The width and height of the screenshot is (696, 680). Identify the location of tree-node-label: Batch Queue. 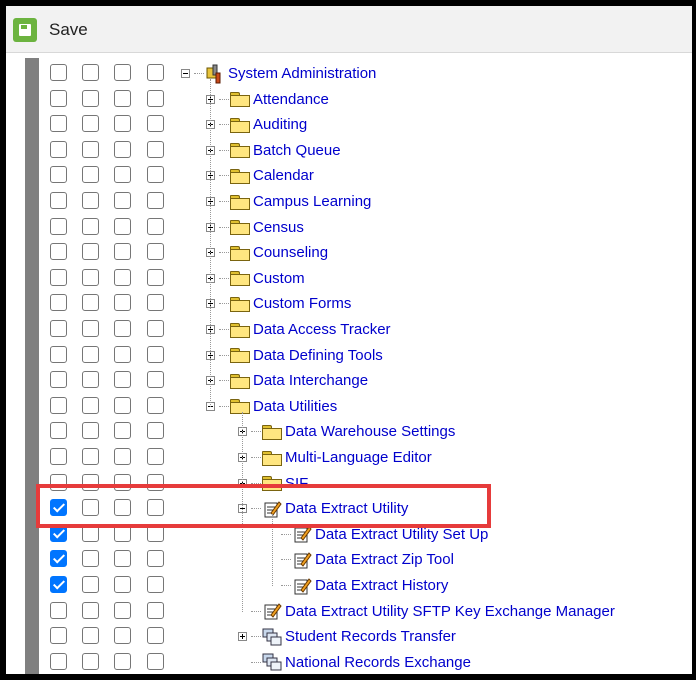
(297, 150).